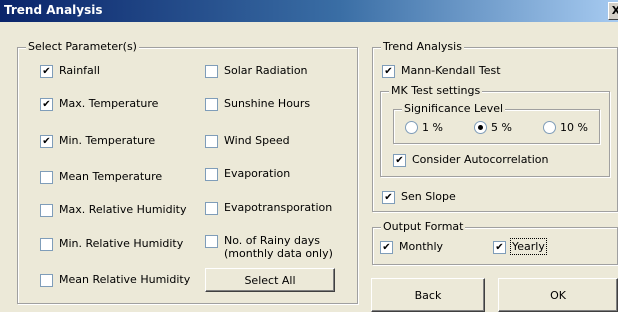 The height and width of the screenshot is (312, 618). I want to click on back-button: Back, so click(428, 295).